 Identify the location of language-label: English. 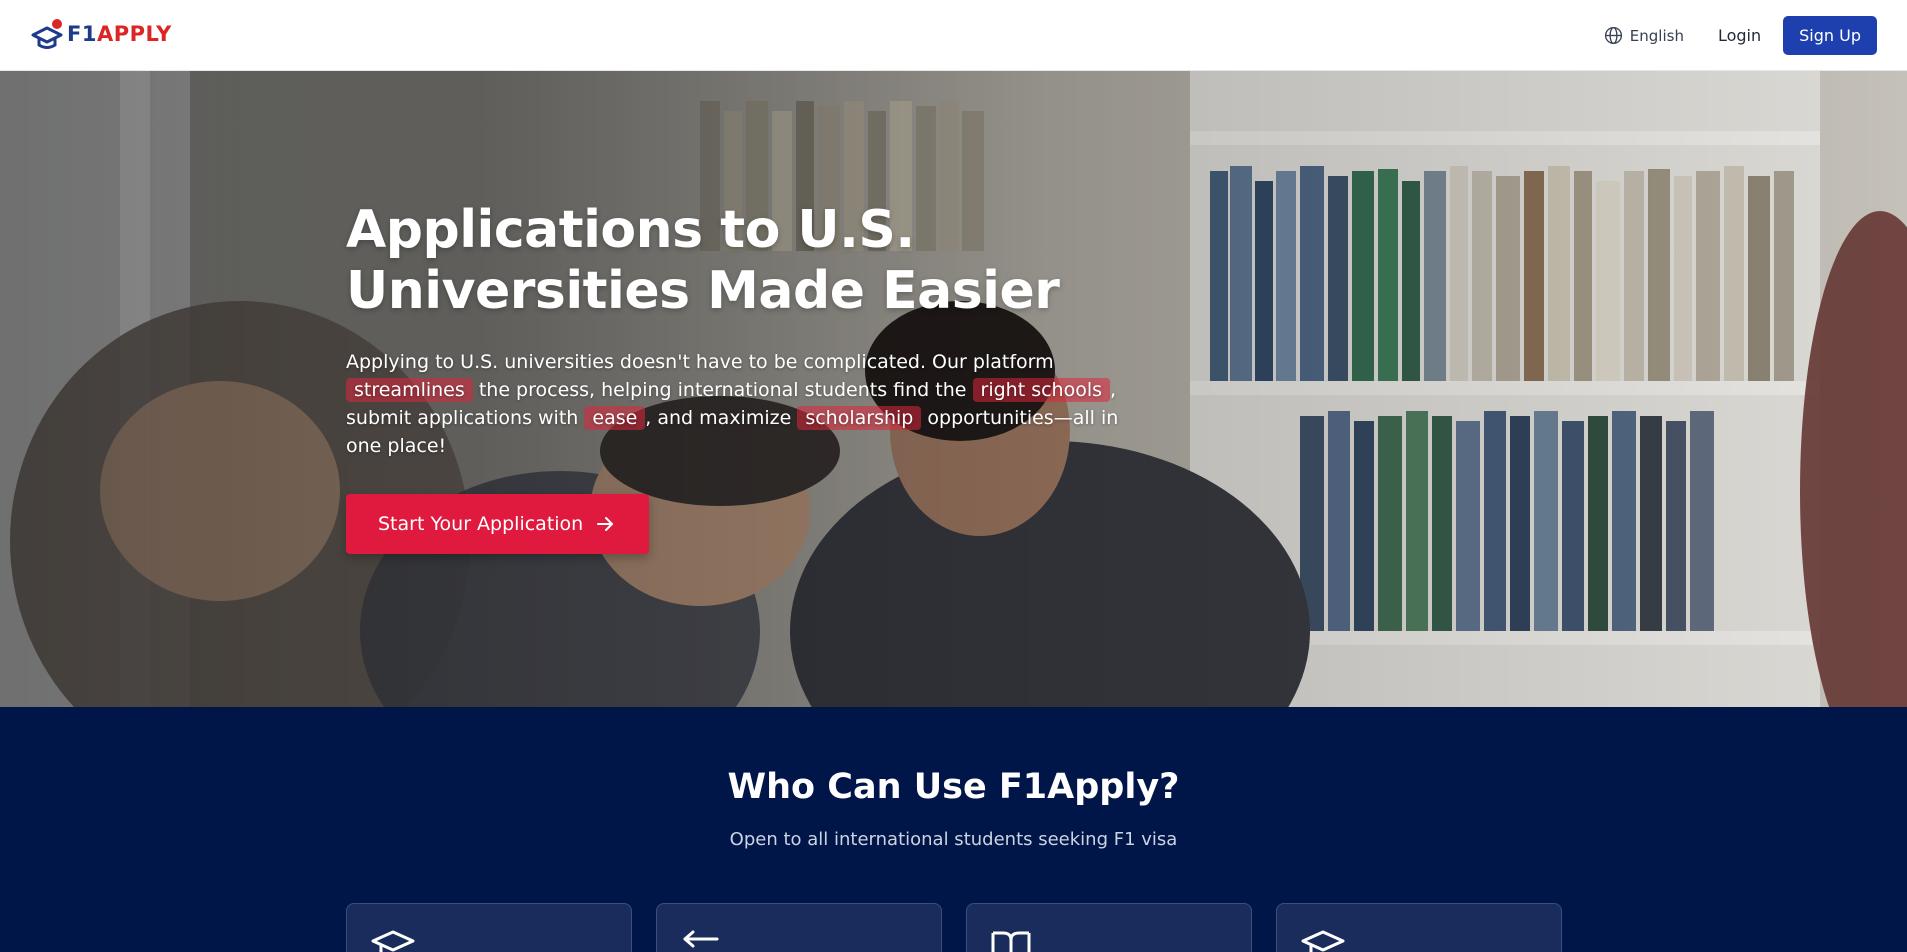
(1656, 35).